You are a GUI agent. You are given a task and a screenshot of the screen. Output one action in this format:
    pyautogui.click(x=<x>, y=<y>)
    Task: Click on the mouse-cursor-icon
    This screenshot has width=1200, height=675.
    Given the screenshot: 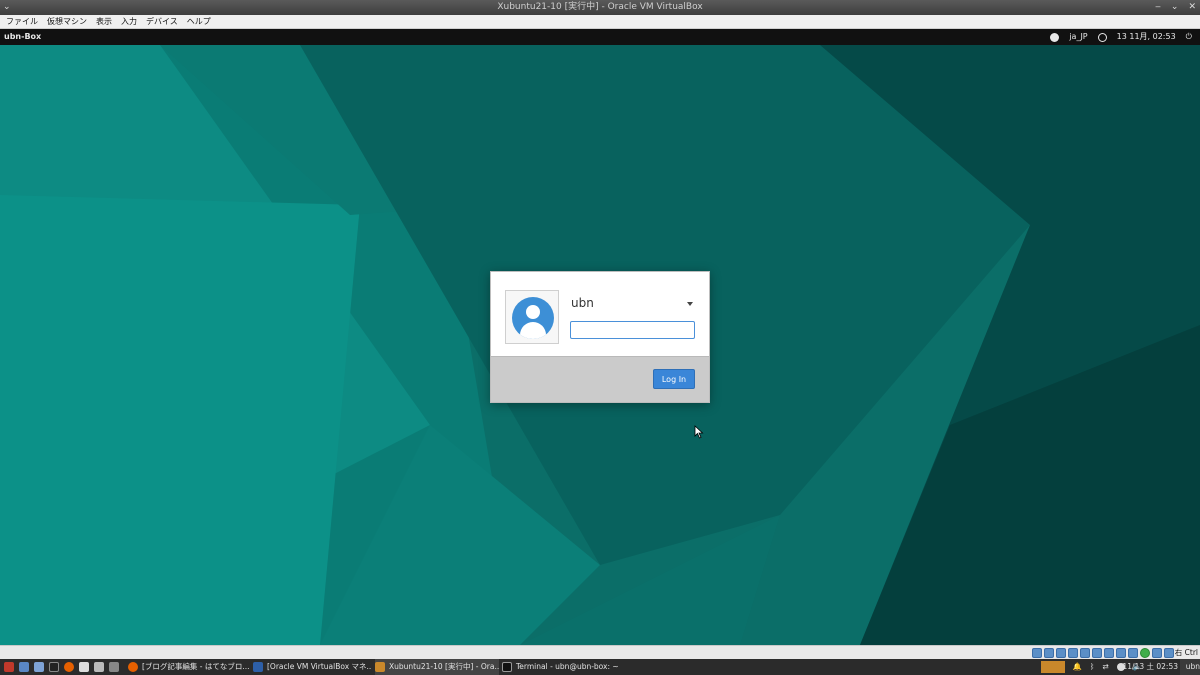 What is the action you would take?
    pyautogui.click(x=699, y=432)
    